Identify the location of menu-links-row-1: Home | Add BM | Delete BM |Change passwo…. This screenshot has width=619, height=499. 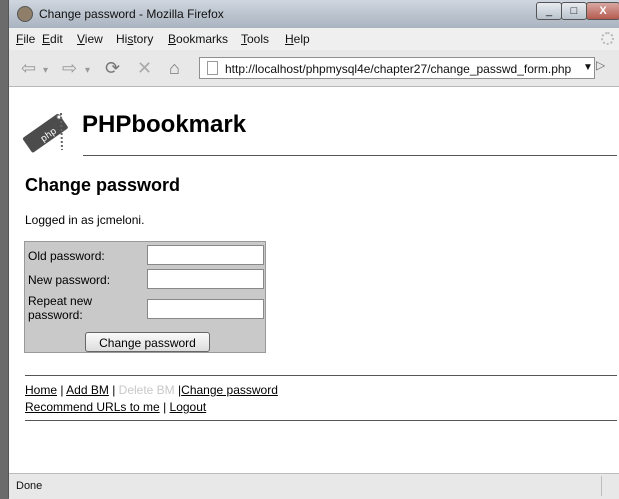
(151, 390).